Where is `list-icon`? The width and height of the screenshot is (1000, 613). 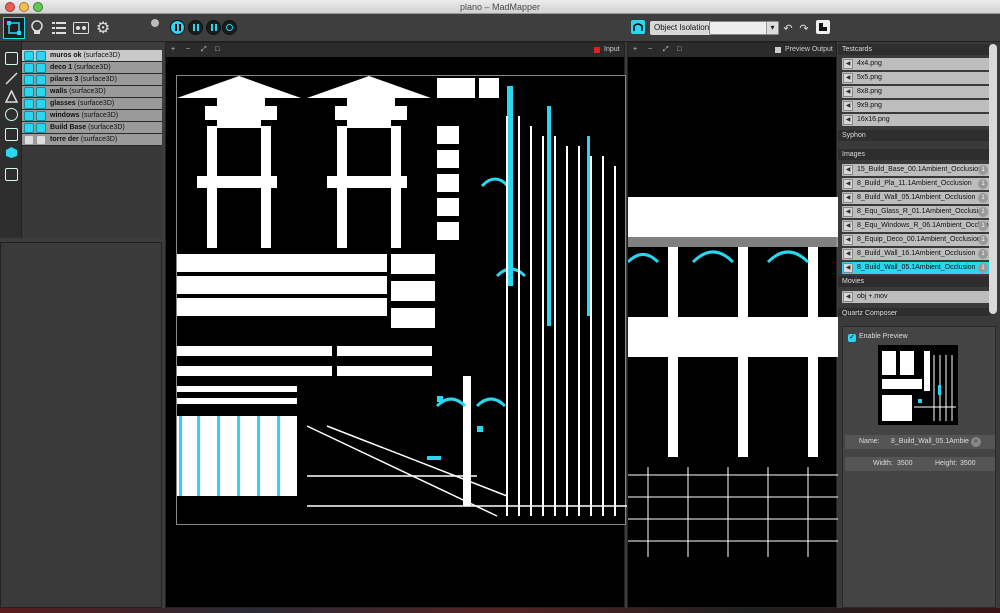 list-icon is located at coordinates (59, 28).